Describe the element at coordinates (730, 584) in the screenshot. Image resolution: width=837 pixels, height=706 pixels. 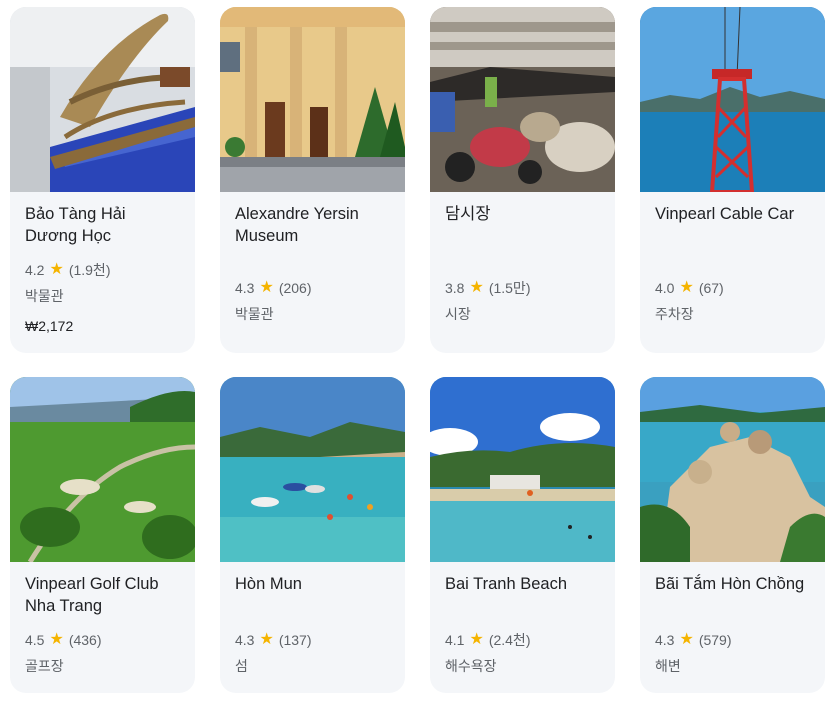
I see `place-title: Bãi Tắm Hòn Chồng` at that location.